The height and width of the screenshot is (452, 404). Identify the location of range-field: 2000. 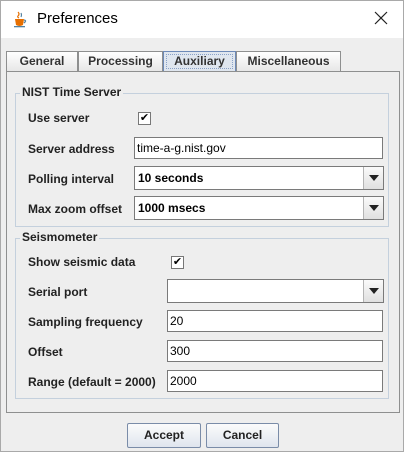
(275, 381).